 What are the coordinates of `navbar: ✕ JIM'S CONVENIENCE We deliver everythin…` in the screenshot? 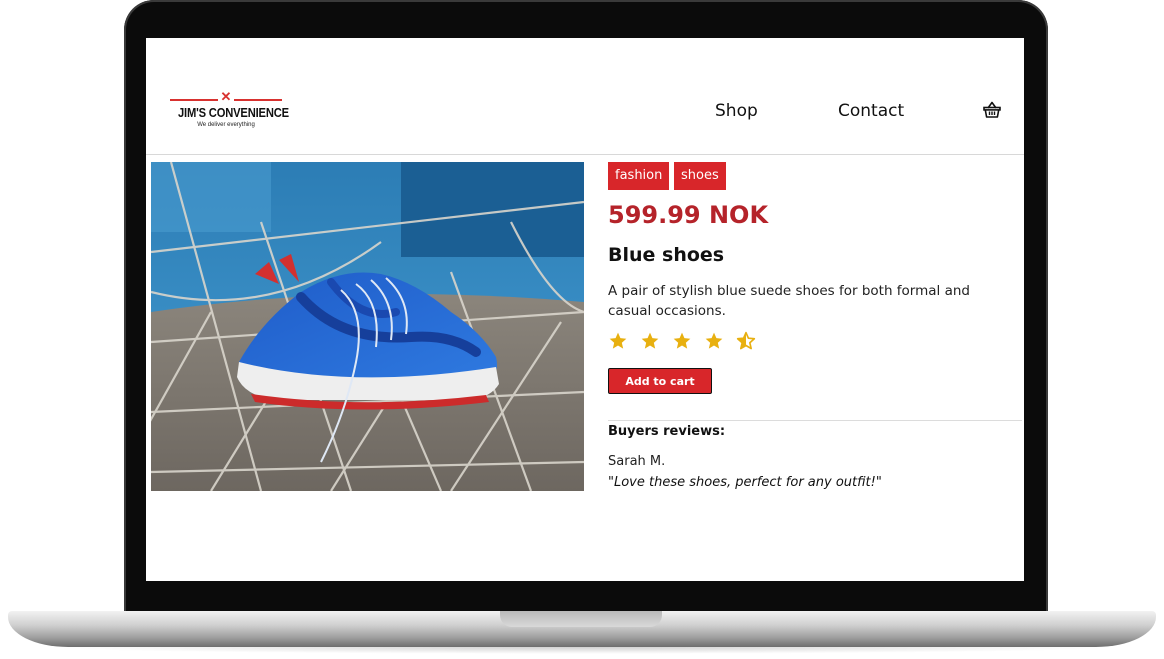 It's located at (585, 96).